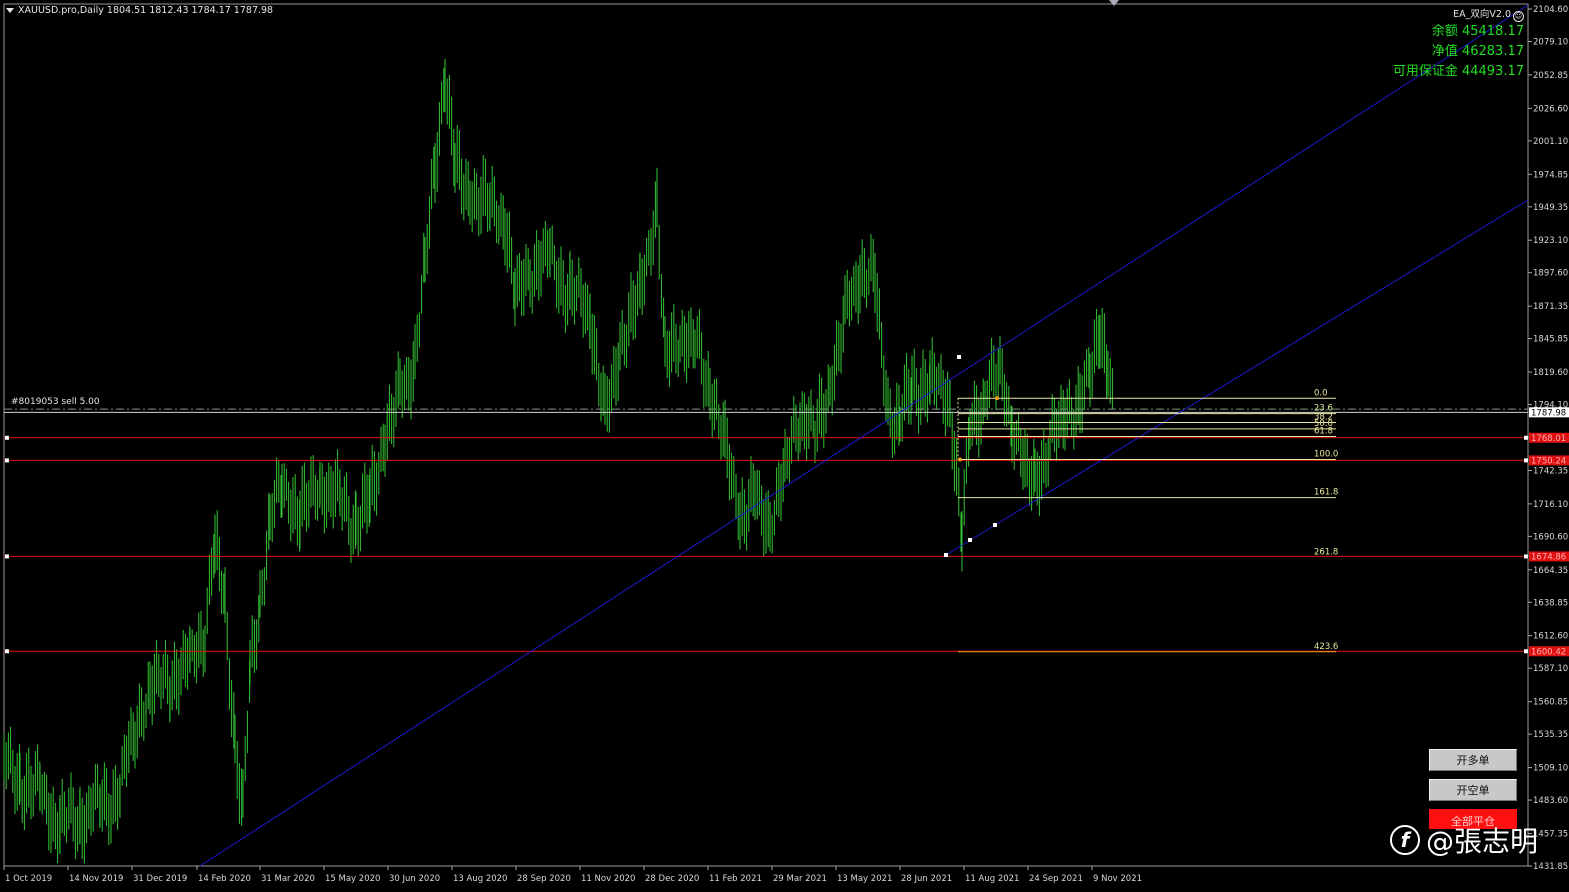 The image size is (1569, 892). I want to click on price-axis-label: 1587.10, so click(1550, 669).